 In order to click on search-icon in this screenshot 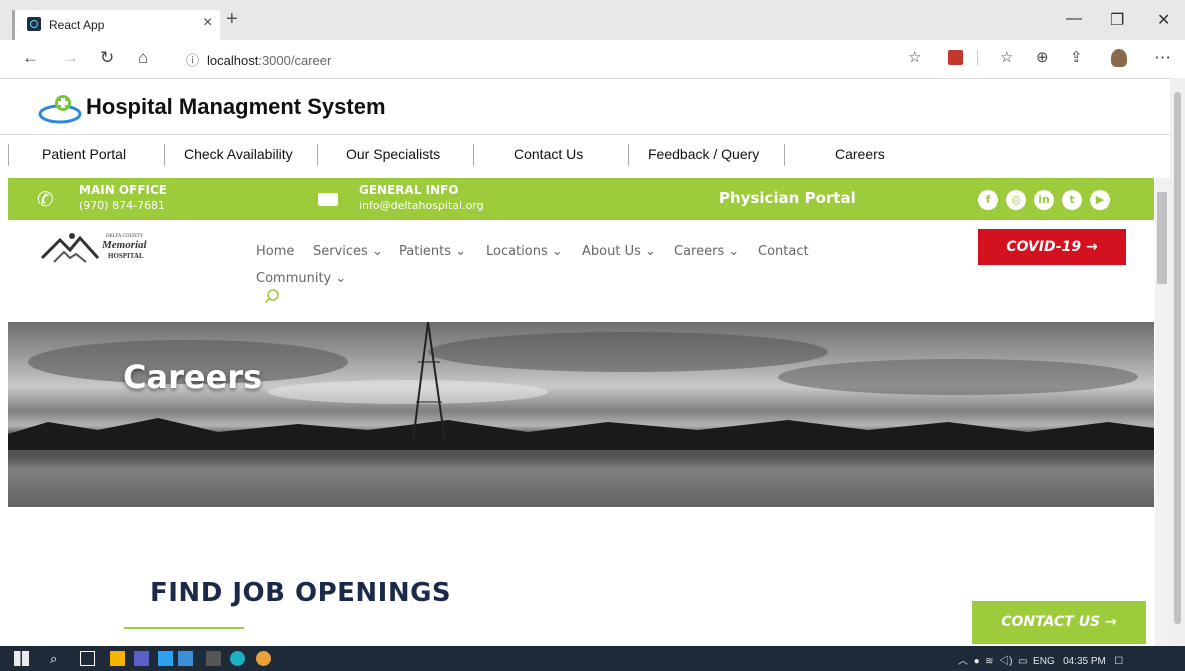, I will do `click(272, 296)`.